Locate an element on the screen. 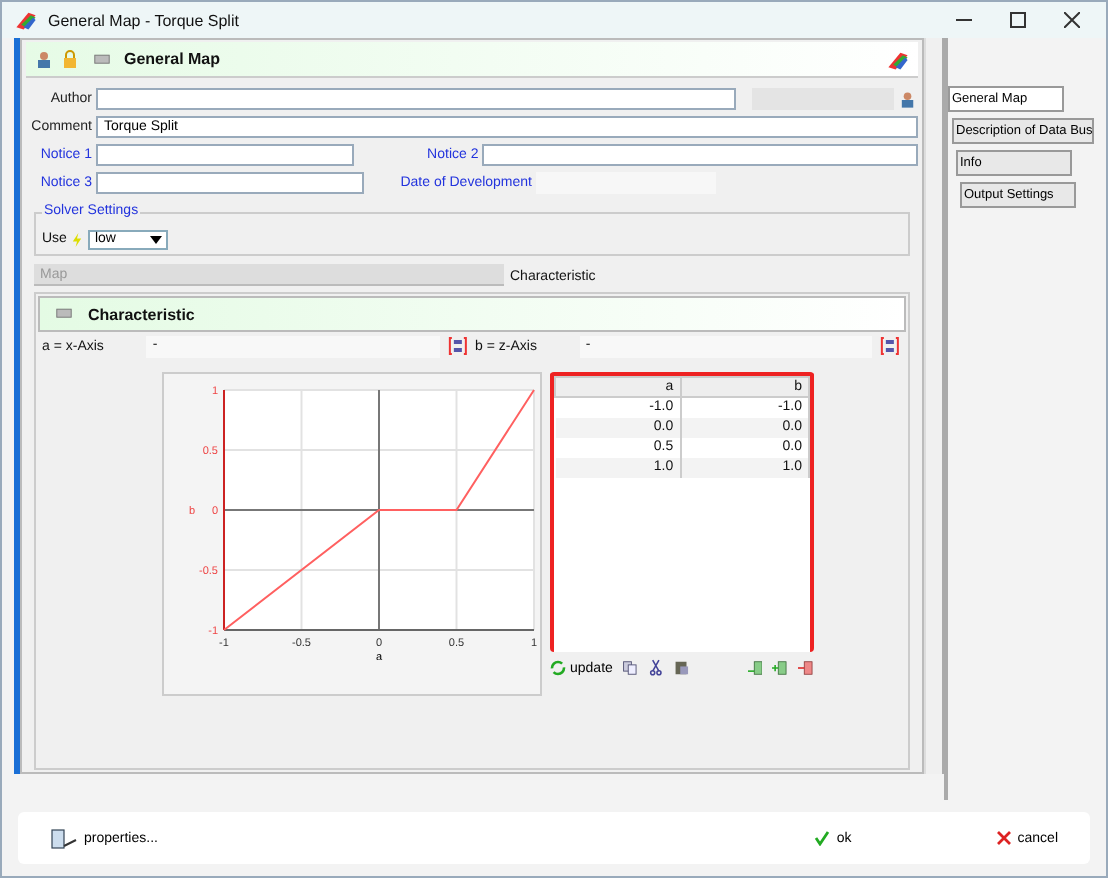 The width and height of the screenshot is (1108, 878). dropdown-caret-icon is located at coordinates (156, 239).